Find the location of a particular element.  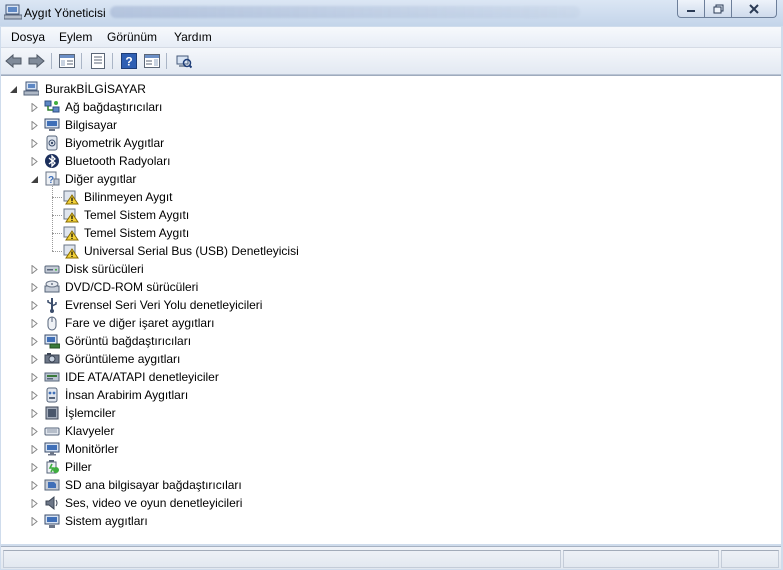

tree-device-label: Universal Serial Bus (USB) Denetleyicisi is located at coordinates (191, 251).